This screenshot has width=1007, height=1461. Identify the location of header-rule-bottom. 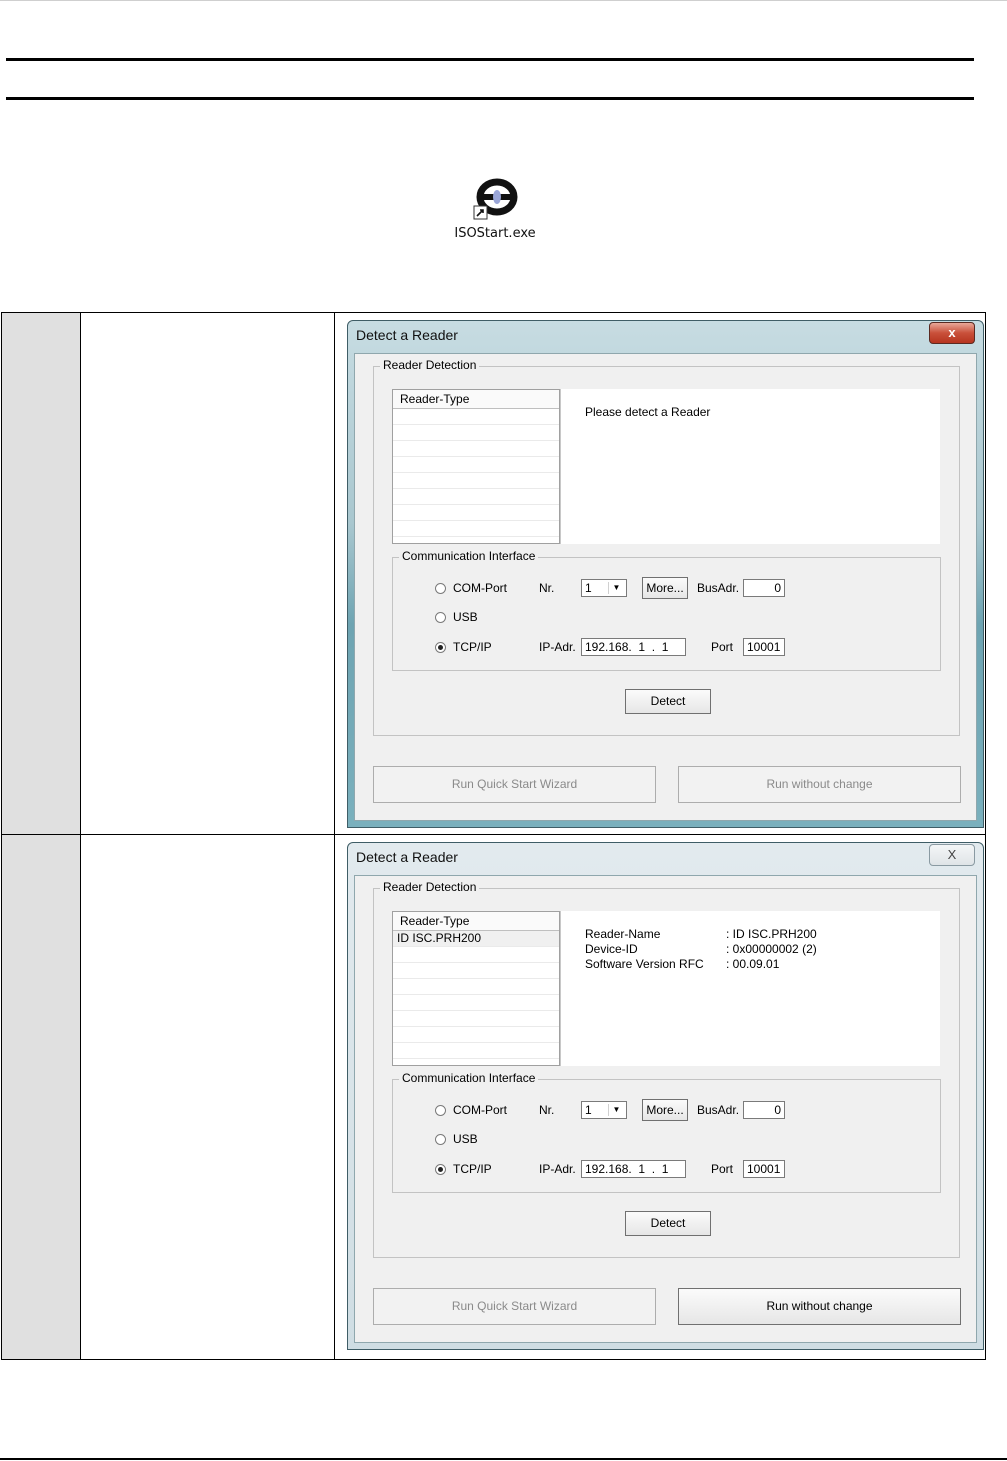
(490, 98).